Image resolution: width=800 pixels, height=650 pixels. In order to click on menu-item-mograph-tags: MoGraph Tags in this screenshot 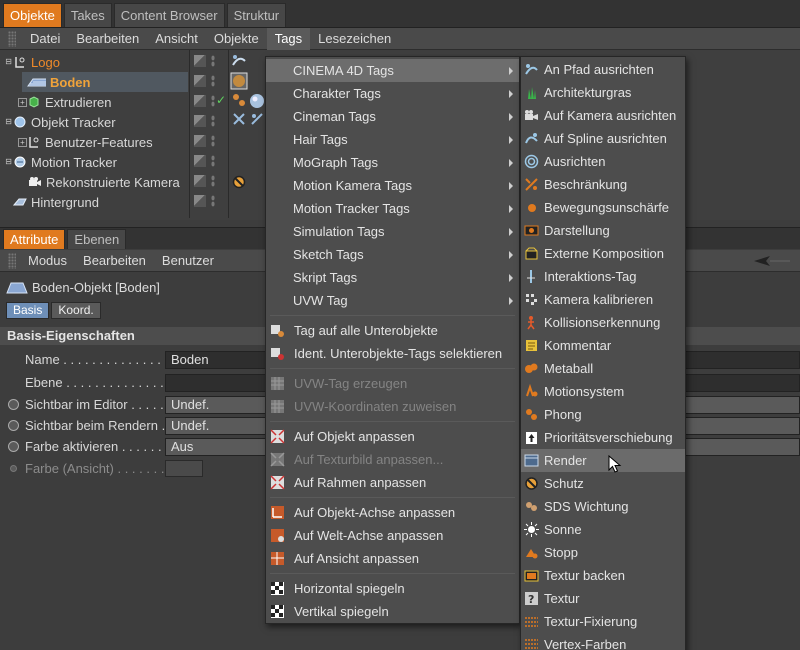, I will do `click(392, 162)`.